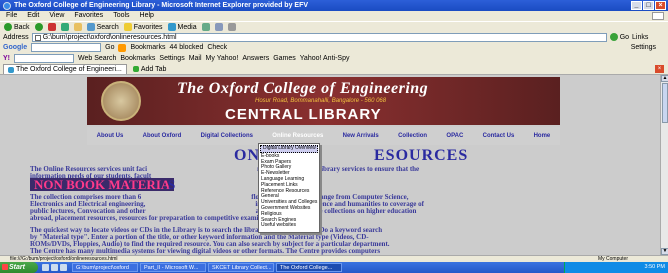 The image size is (668, 273). I want to click on desktop-quicklaunch-icon, so click(54, 267).